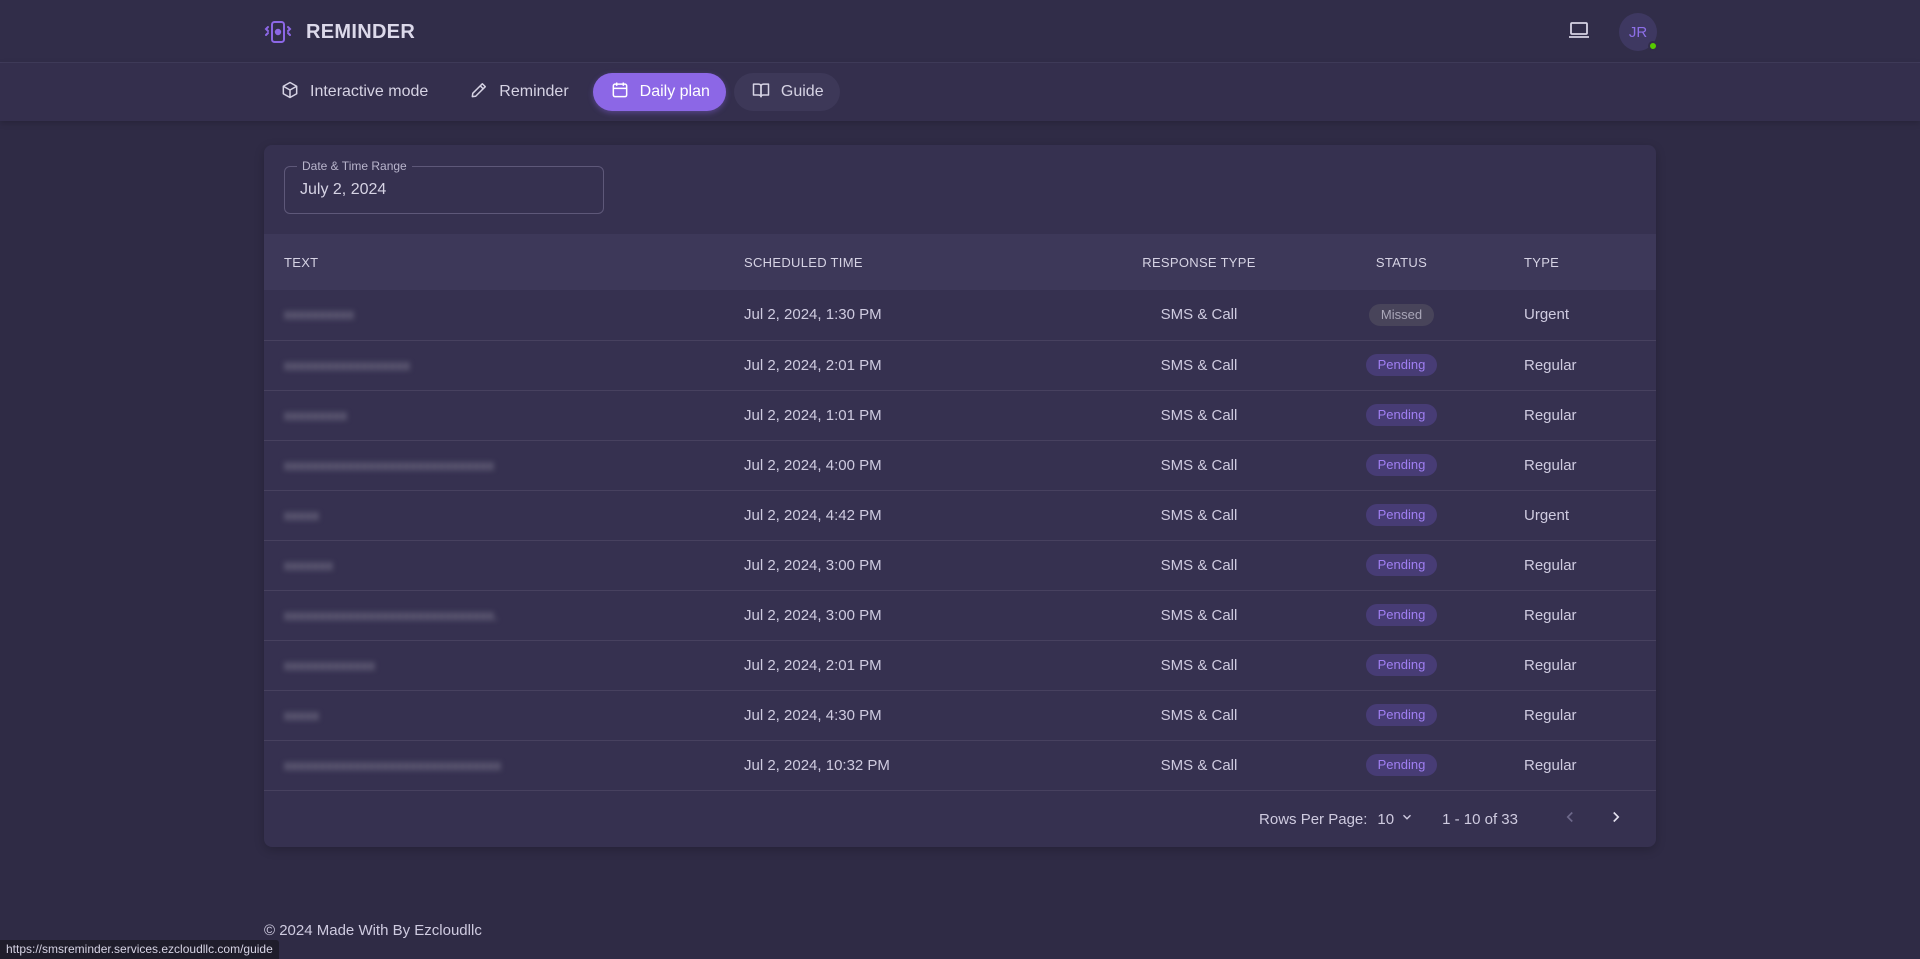  Describe the element at coordinates (620, 92) in the screenshot. I see `calendar-icon` at that location.